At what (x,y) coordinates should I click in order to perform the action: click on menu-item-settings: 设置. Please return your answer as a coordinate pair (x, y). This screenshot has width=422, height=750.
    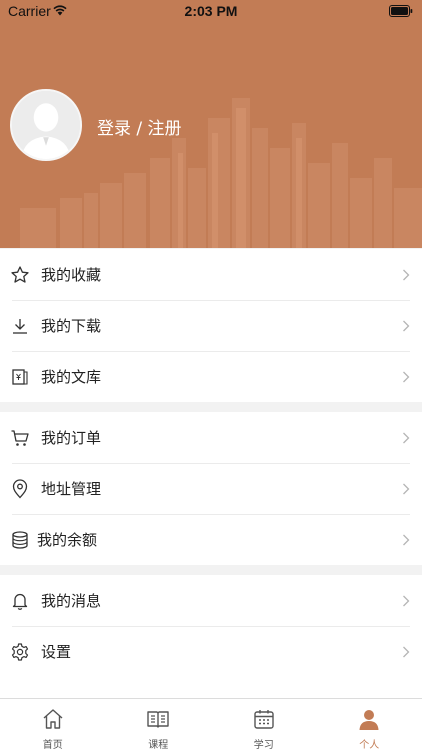
    Looking at the image, I should click on (211, 651).